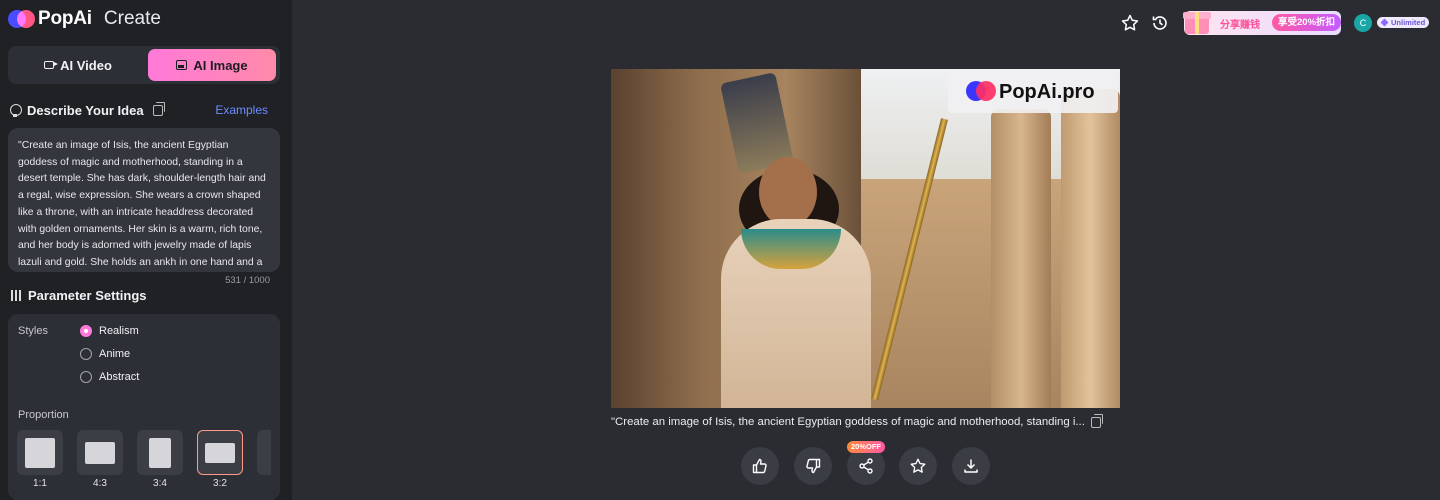 This screenshot has width=1440, height=500. Describe the element at coordinates (115, 354) in the screenshot. I see `style-option-label: Anime` at that location.